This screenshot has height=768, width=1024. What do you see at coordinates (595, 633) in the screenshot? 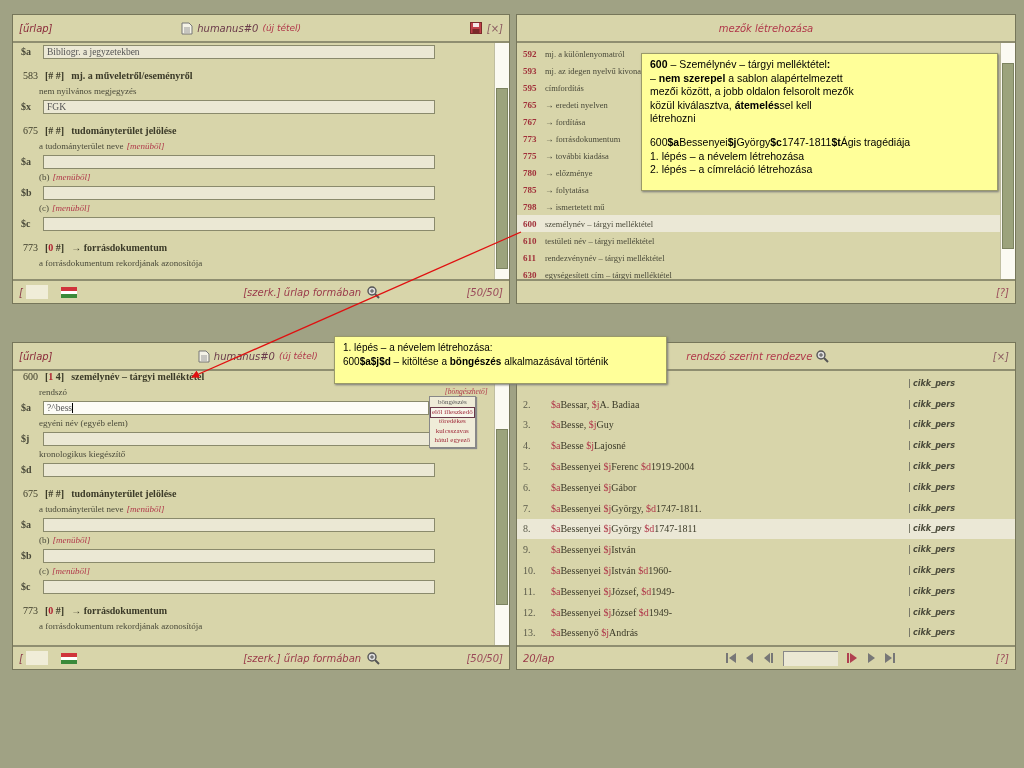
I see `heading-text: $aBessenyő $jAndrás` at bounding box center [595, 633].